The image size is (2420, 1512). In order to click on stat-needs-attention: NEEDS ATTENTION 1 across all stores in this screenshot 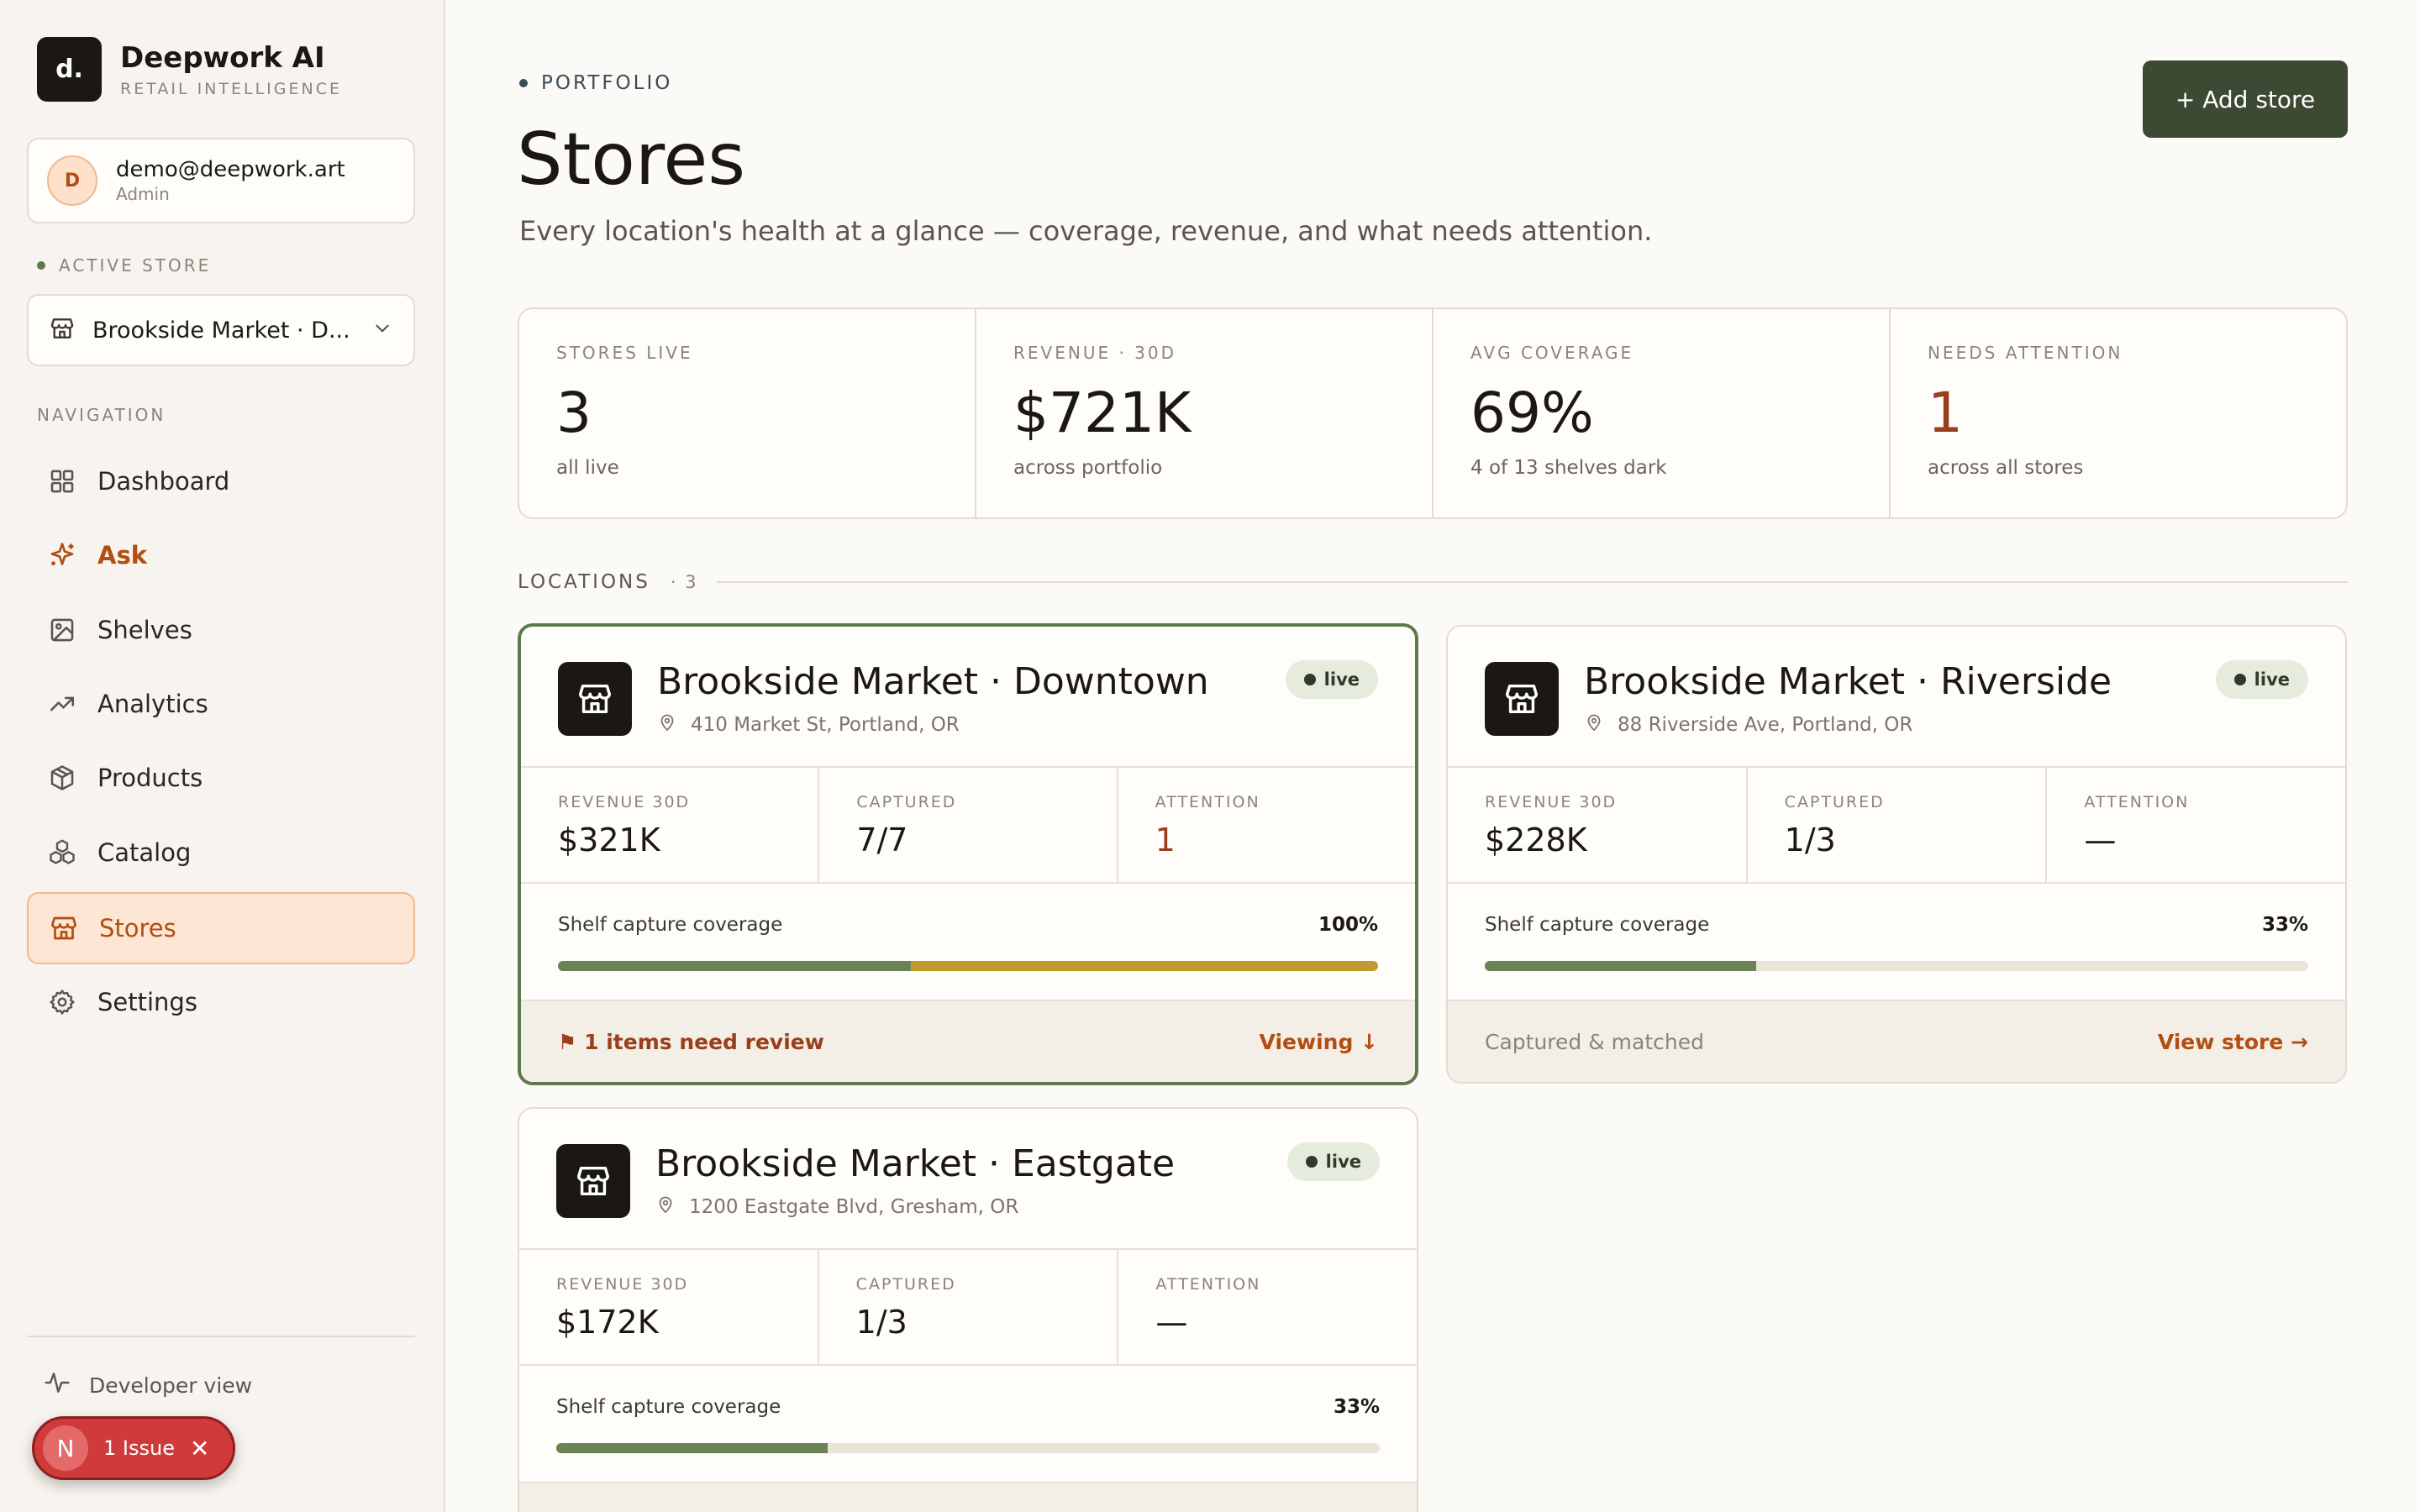, I will do `click(2118, 413)`.